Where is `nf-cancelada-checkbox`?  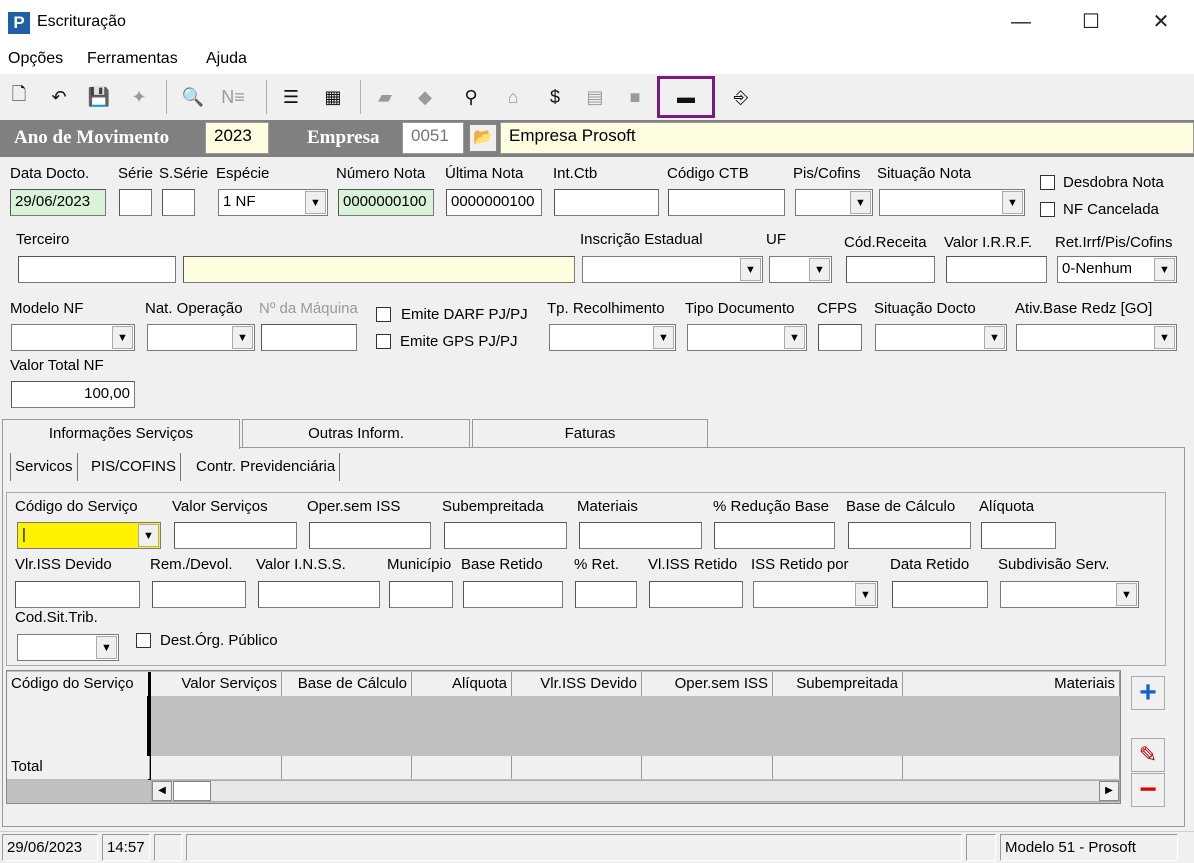 nf-cancelada-checkbox is located at coordinates (1047, 209).